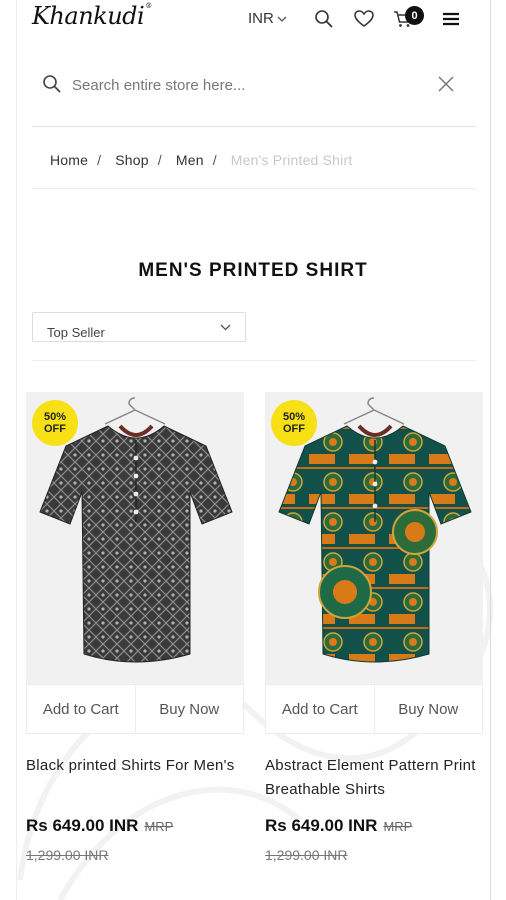 This screenshot has width=506, height=900. What do you see at coordinates (148, 6) in the screenshot?
I see `logo-registered-mark: ®` at bounding box center [148, 6].